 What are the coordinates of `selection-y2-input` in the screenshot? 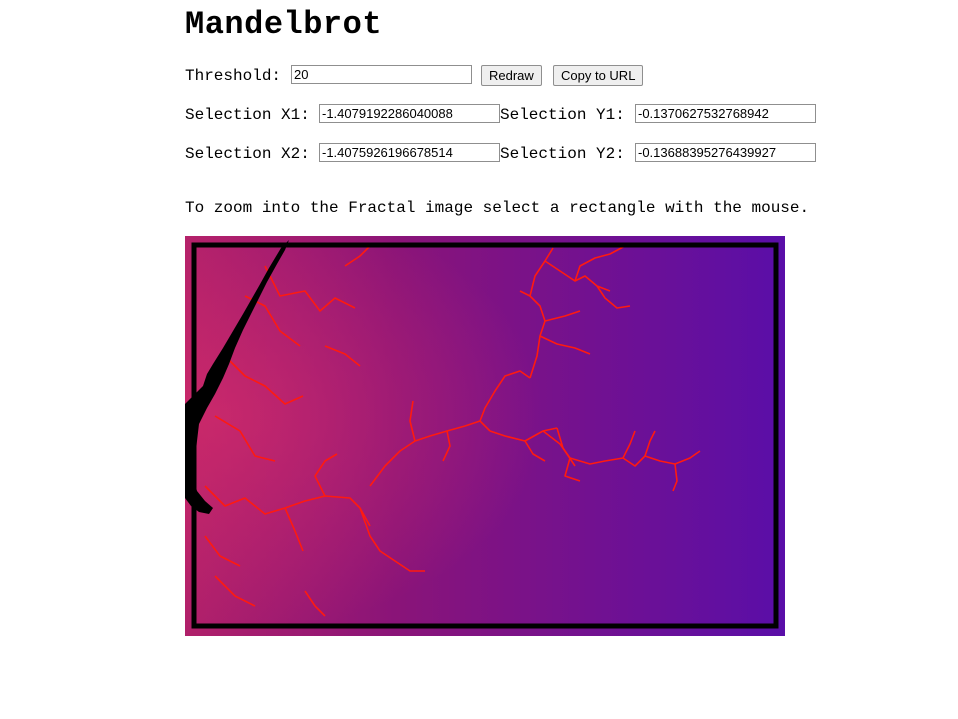 It's located at (725, 152).